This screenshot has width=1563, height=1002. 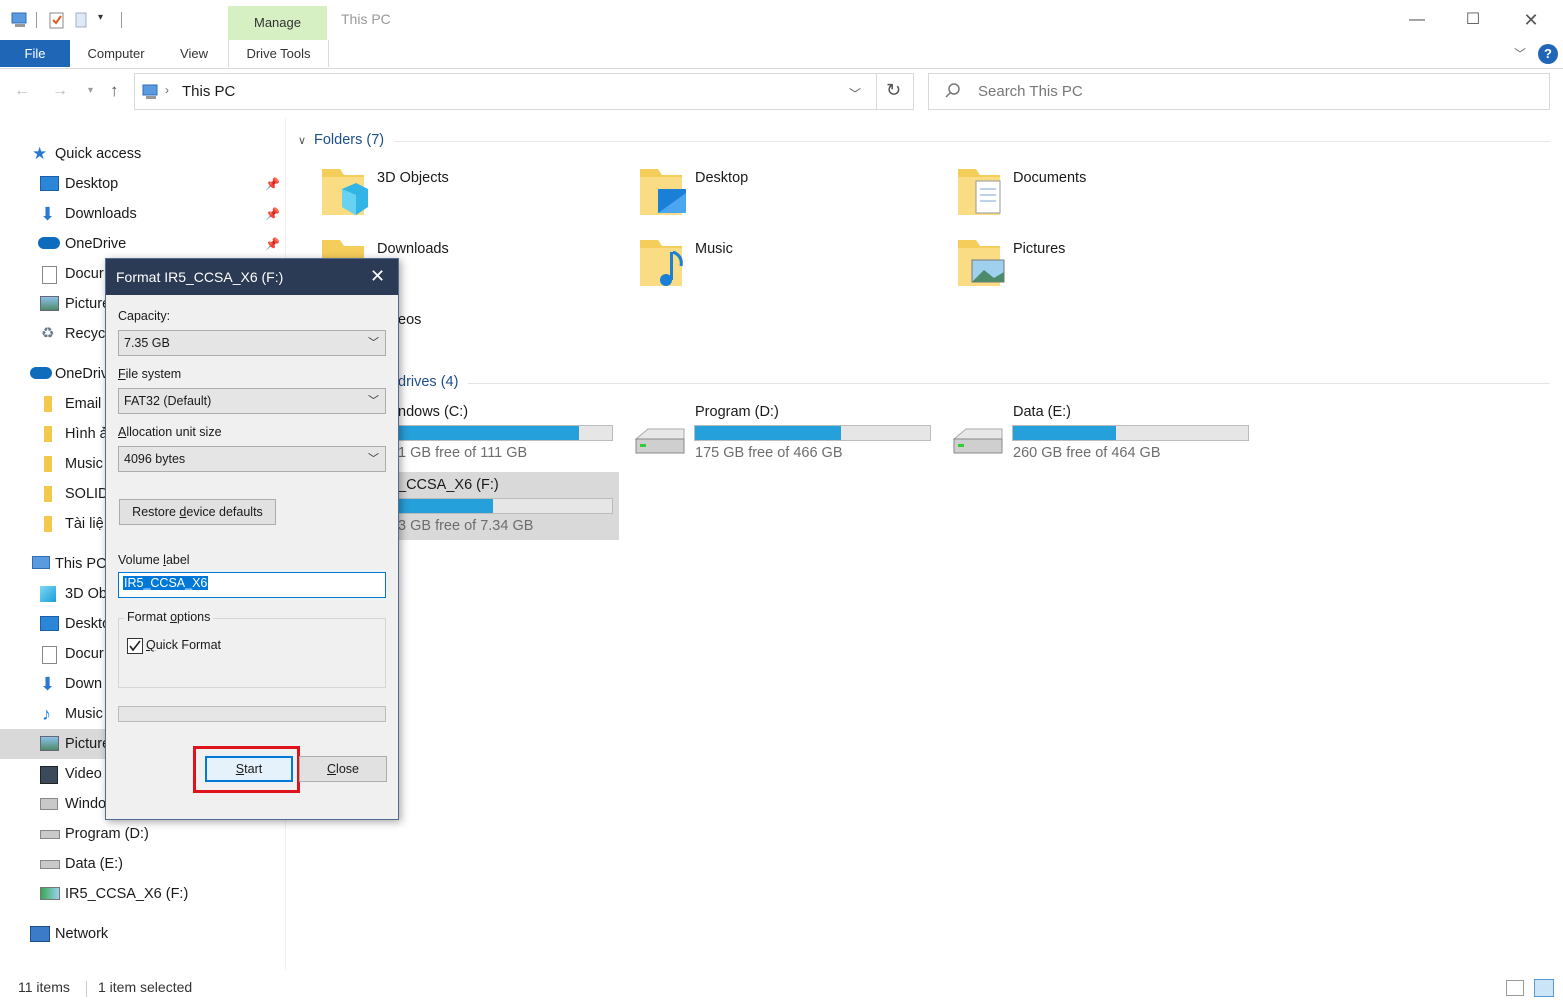 I want to click on forward-arrow-icon: →, so click(x=60, y=91).